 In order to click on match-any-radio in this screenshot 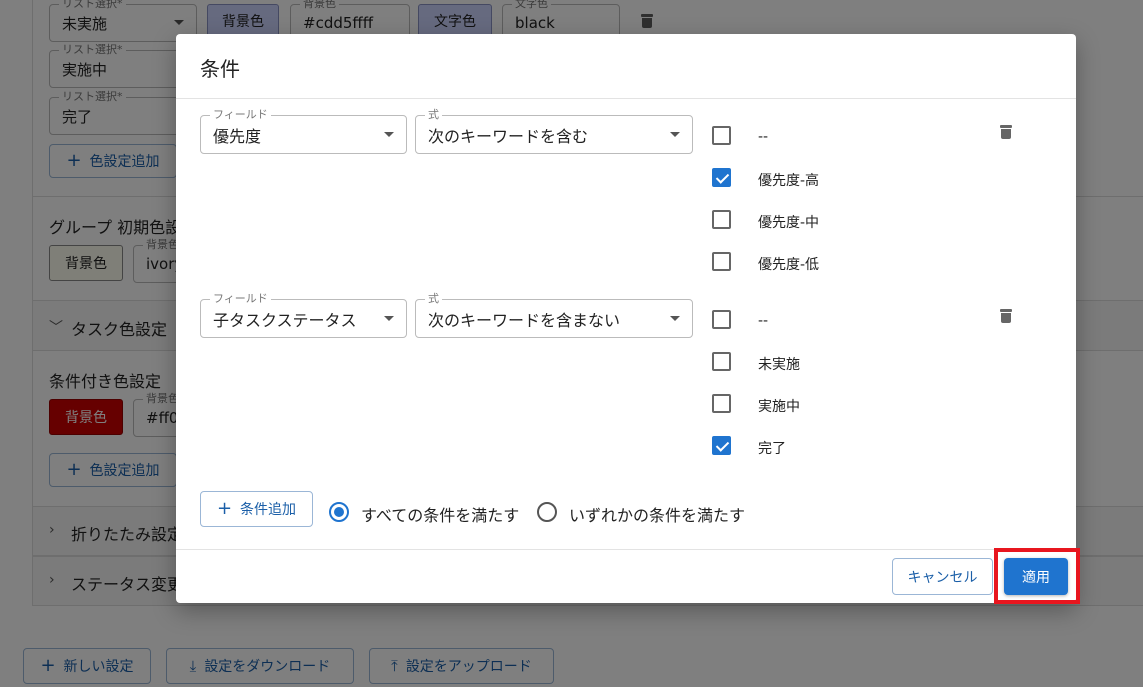, I will do `click(547, 512)`.